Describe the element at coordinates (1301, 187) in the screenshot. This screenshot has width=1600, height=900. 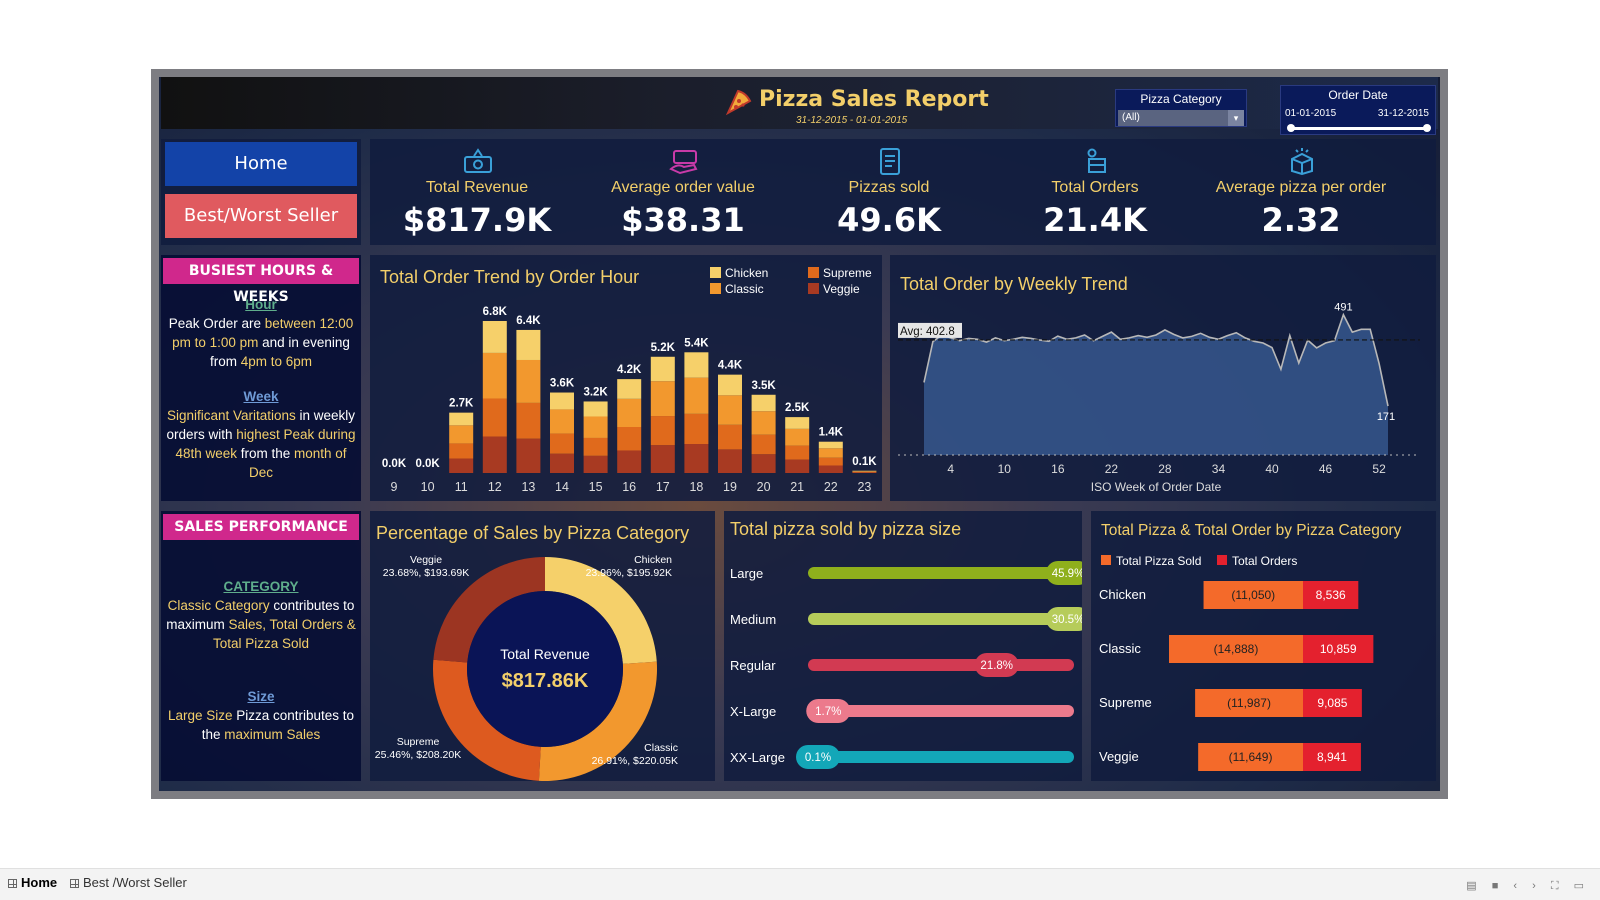
I see `kpi-label: Average pizza per order` at that location.